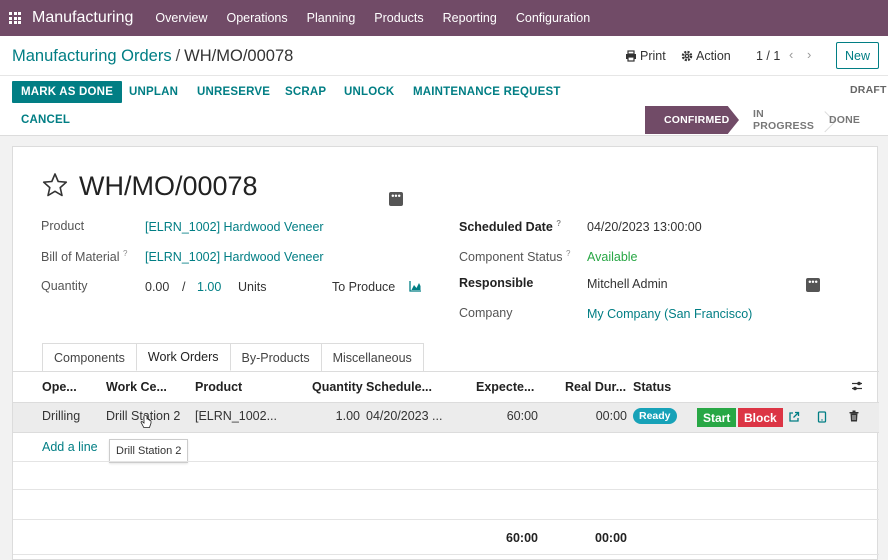 This screenshot has height=560, width=888. I want to click on tablet-icon, so click(822, 417).